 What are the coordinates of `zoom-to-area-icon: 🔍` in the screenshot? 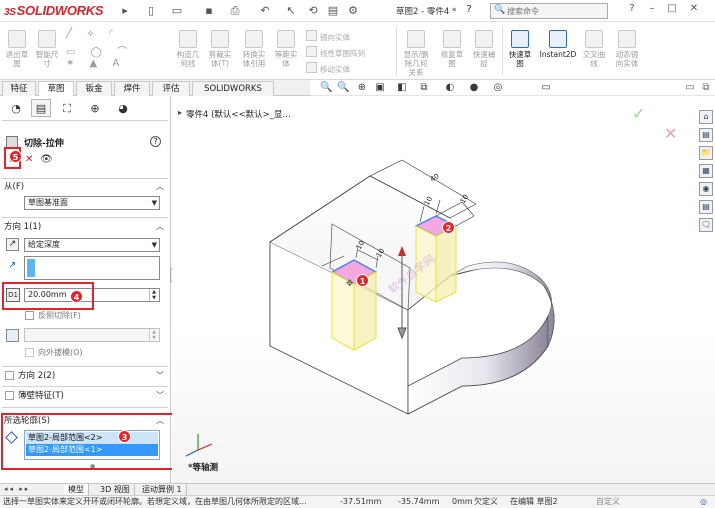 It's located at (343, 88).